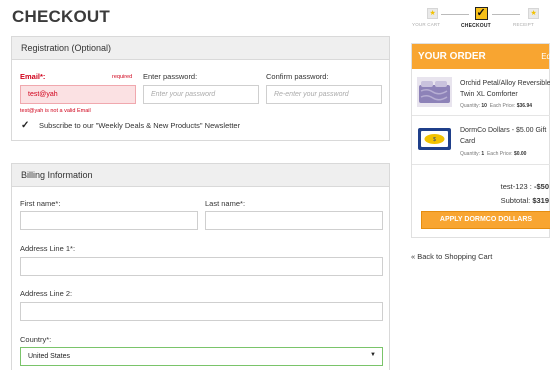 Image resolution: width=550 pixels, height=370 pixels. I want to click on last-name-field, so click(294, 220).